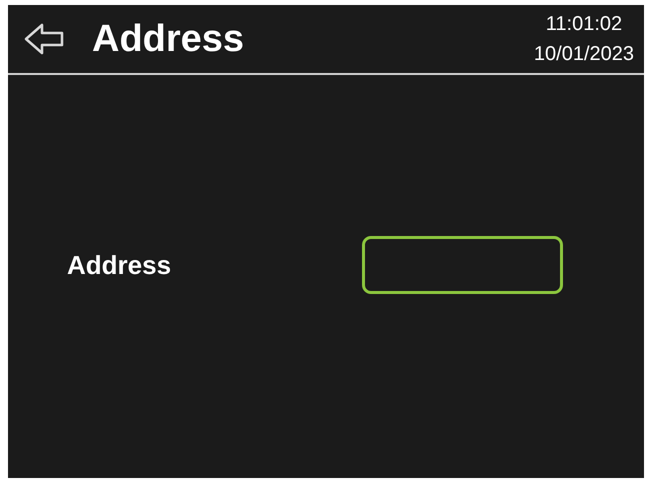 The height and width of the screenshot is (490, 659). What do you see at coordinates (462, 265) in the screenshot?
I see `address-input-field` at bounding box center [462, 265].